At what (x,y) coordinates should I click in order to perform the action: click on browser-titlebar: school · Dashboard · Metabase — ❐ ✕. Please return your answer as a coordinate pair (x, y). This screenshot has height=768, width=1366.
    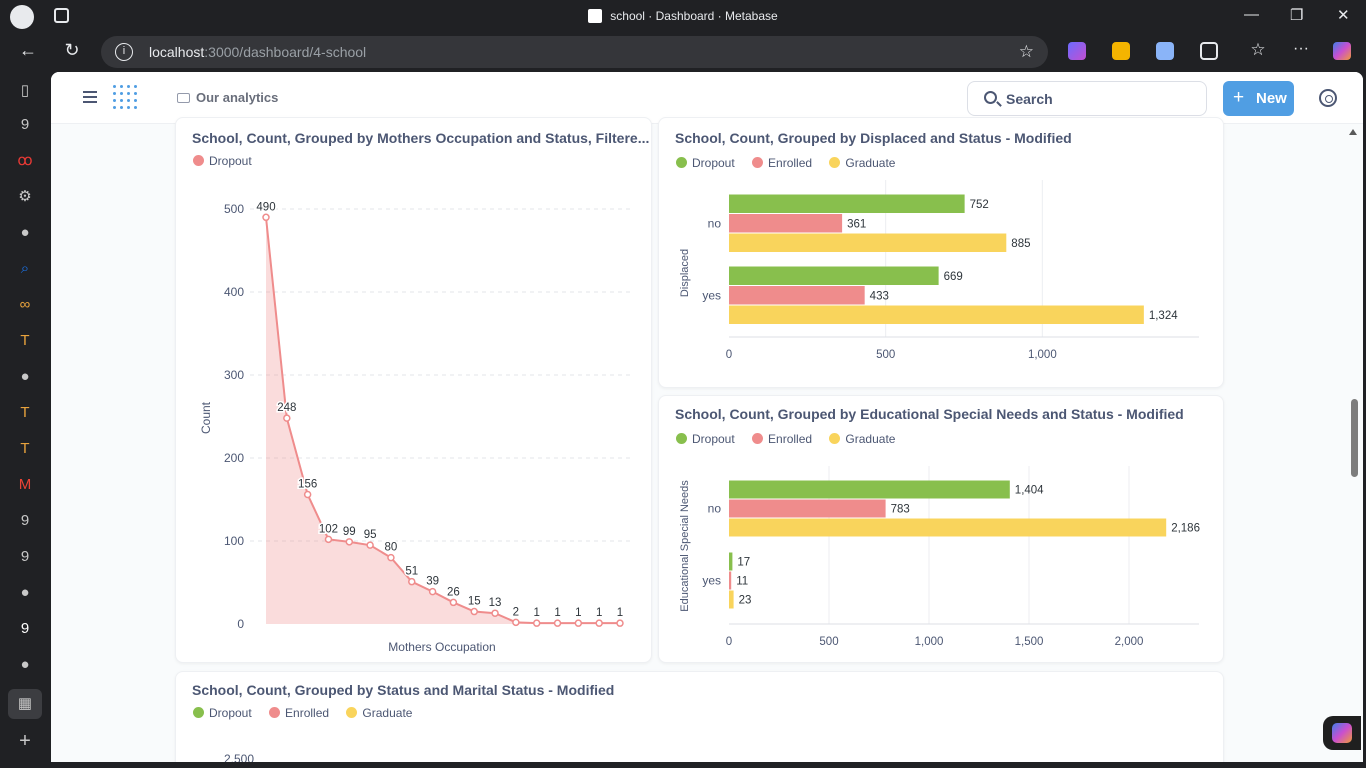
    Looking at the image, I should click on (683, 16).